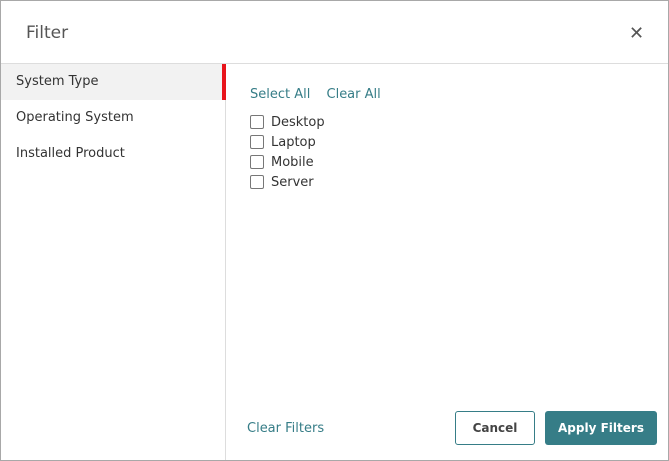  I want to click on option-label: Laptop, so click(293, 142).